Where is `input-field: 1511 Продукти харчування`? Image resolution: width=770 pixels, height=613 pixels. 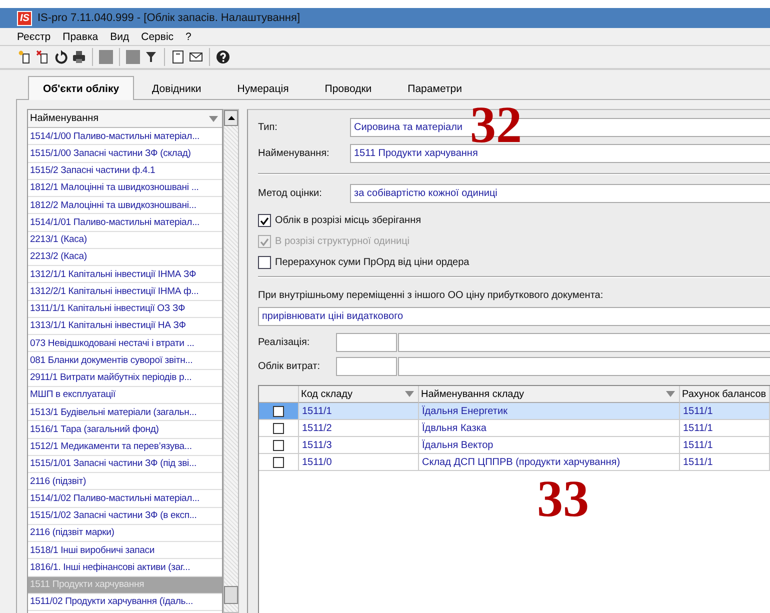 input-field: 1511 Продукти харчування is located at coordinates (560, 153).